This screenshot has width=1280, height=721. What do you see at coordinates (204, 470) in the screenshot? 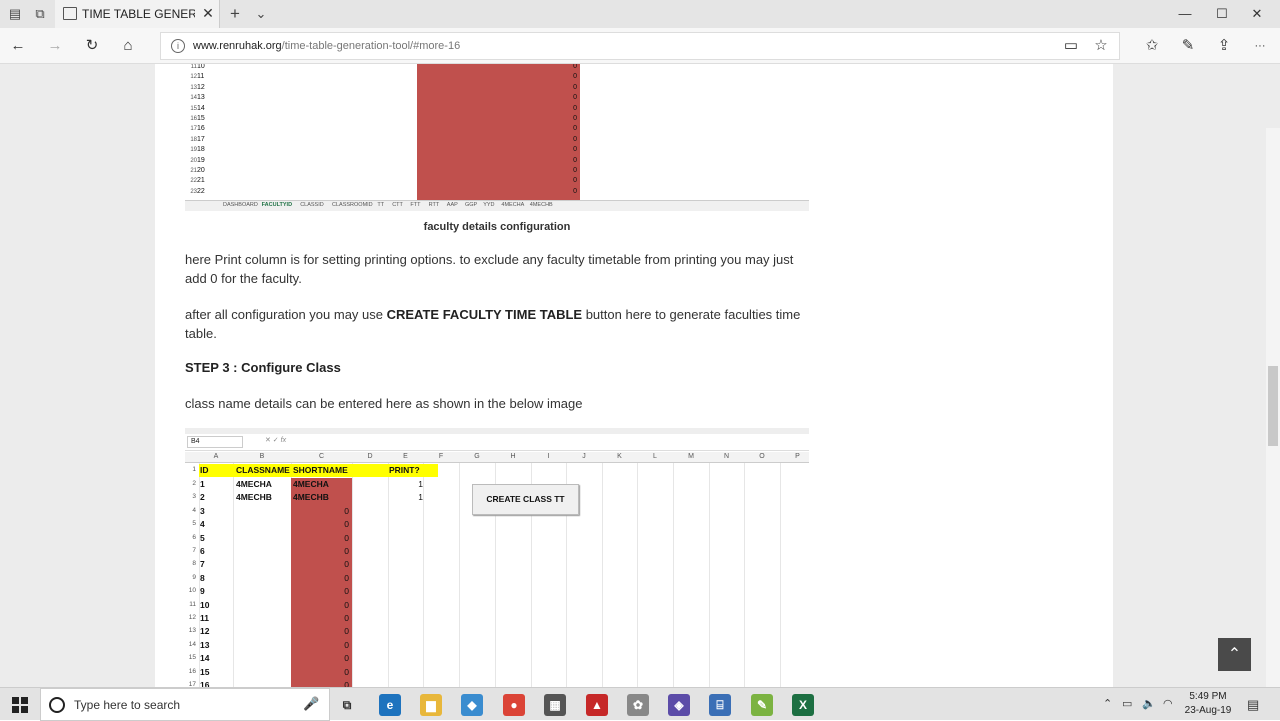
I see `header-id: ID` at bounding box center [204, 470].